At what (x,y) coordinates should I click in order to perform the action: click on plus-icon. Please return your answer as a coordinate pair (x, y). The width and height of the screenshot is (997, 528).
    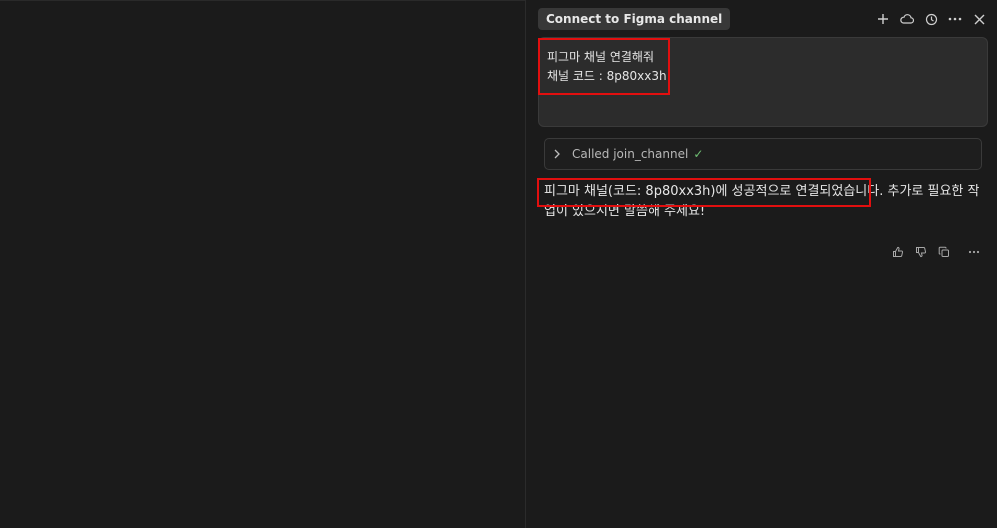
    Looking at the image, I should click on (883, 19).